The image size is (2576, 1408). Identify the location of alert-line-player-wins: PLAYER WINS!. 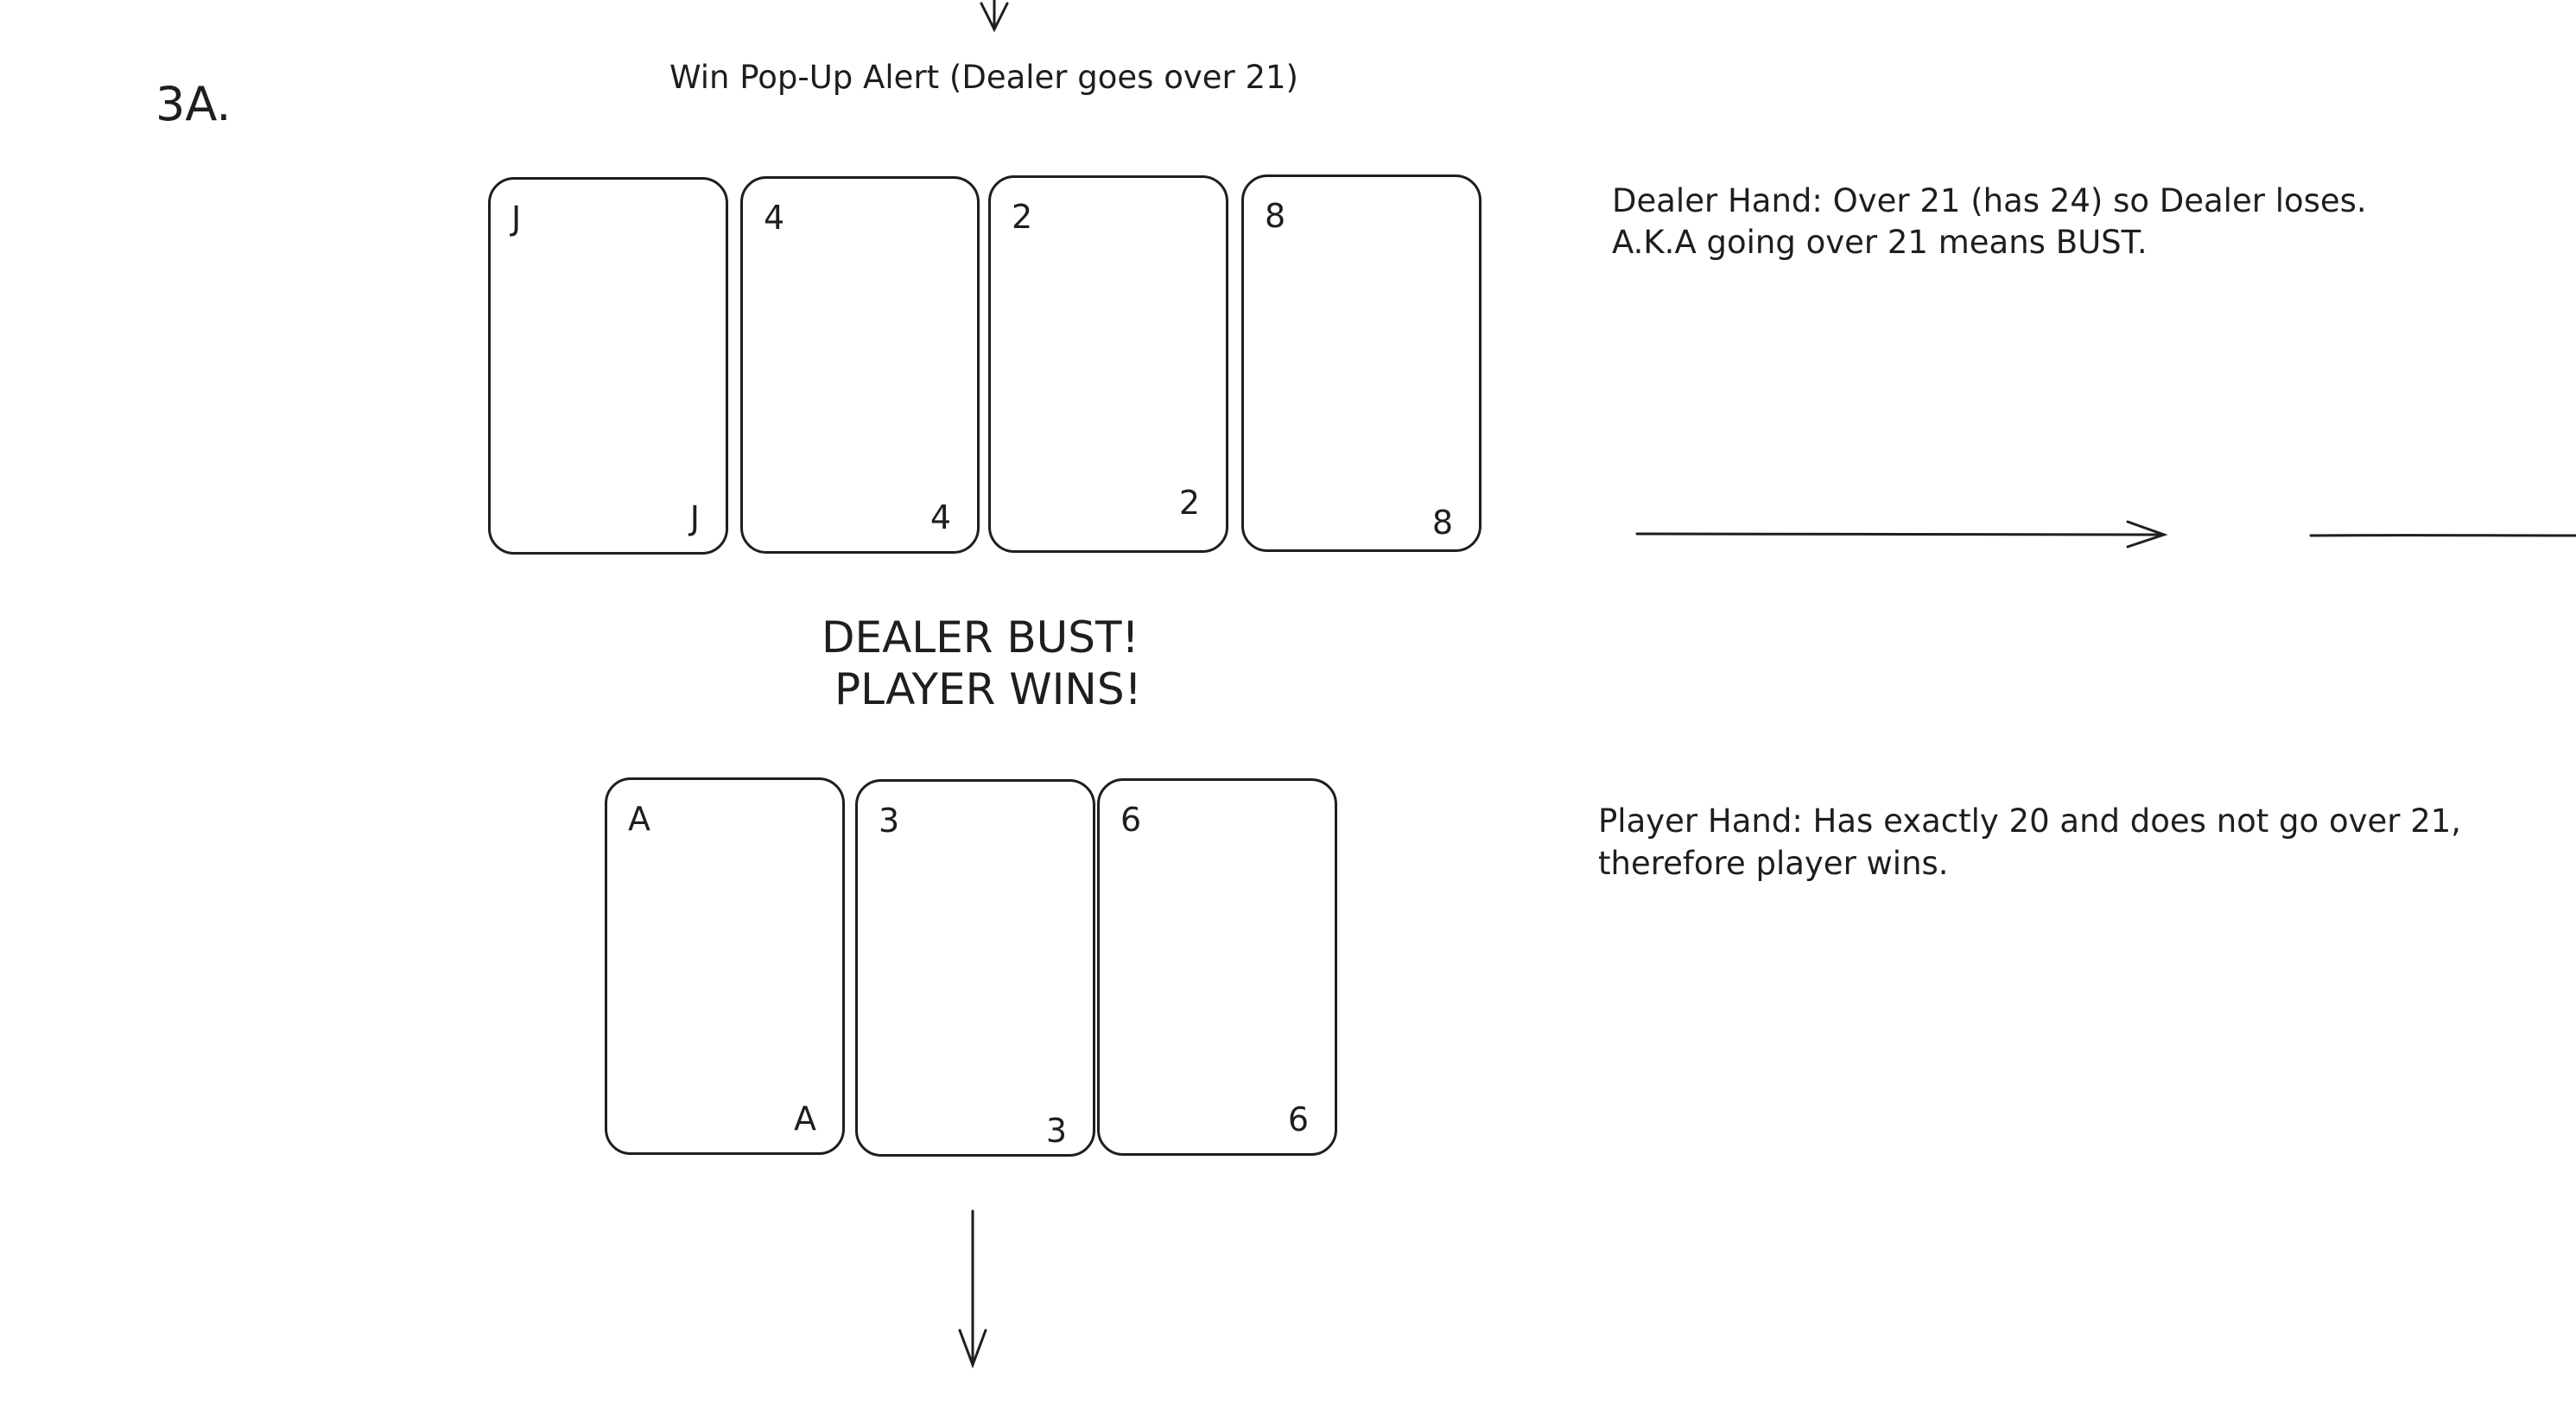
(988, 689).